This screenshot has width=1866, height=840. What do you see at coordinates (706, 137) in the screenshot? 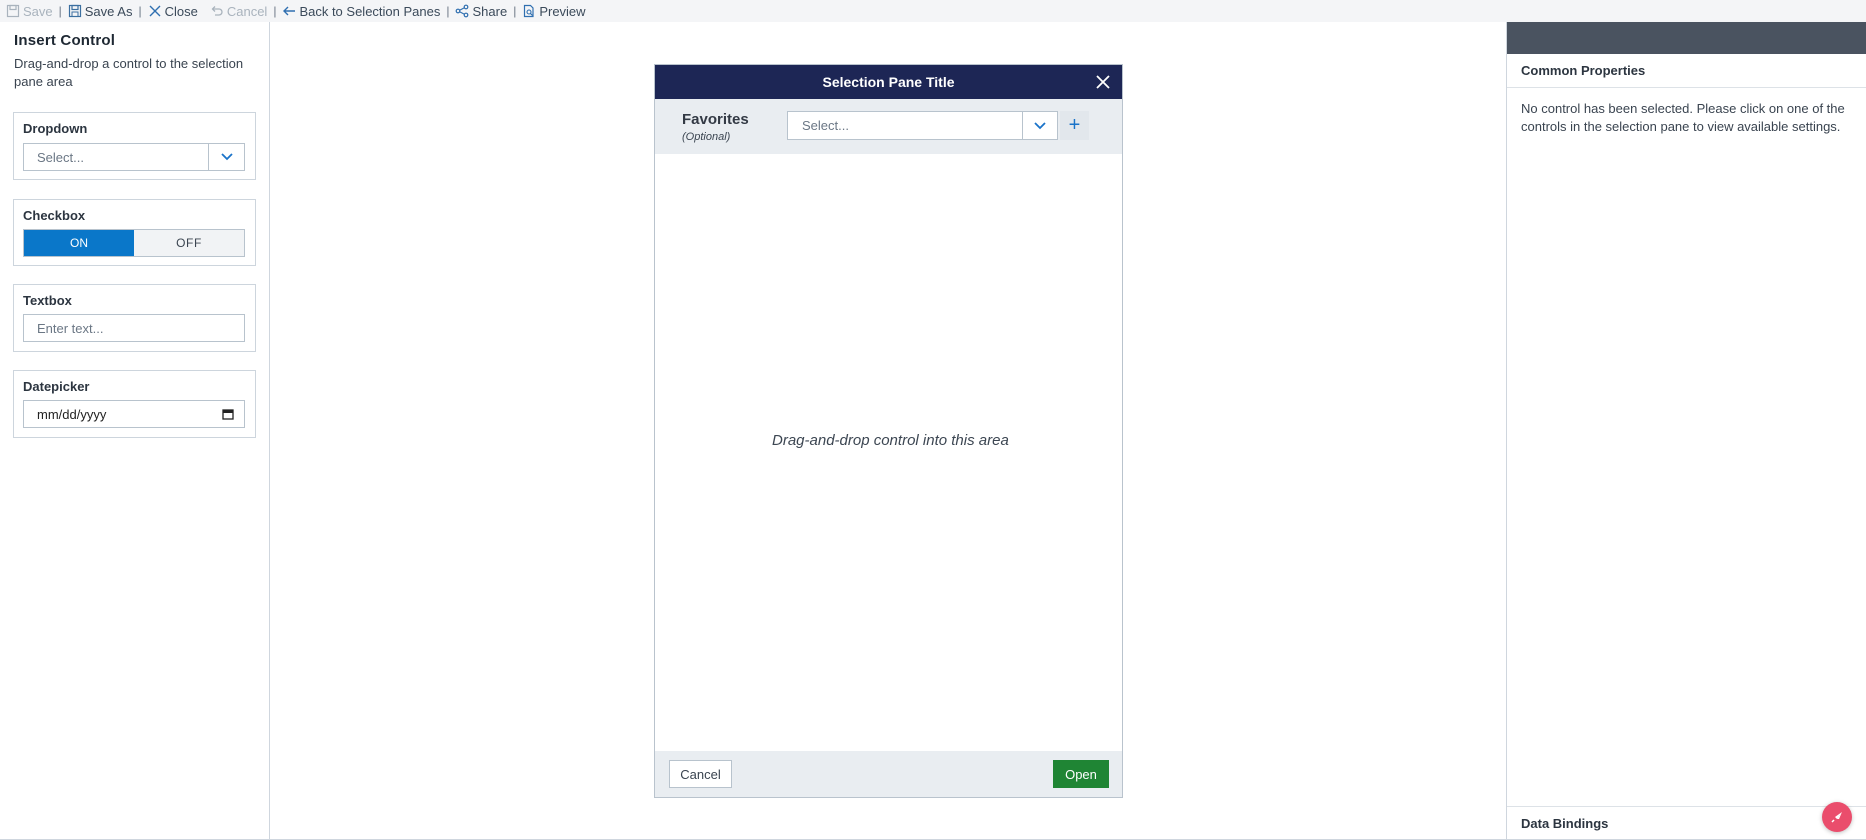
I see `favorites-optional-label: (Optional)` at bounding box center [706, 137].